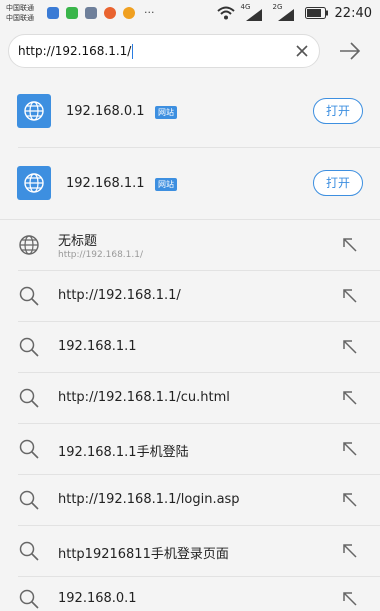 The width and height of the screenshot is (380, 611). Describe the element at coordinates (78, 241) in the screenshot. I see `suggestion-title: 无标题` at that location.